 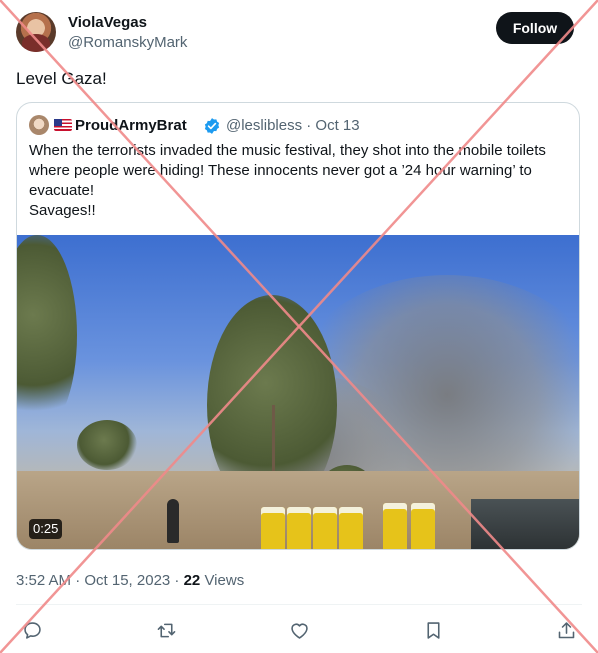 I want to click on like-icon, so click(x=299, y=631).